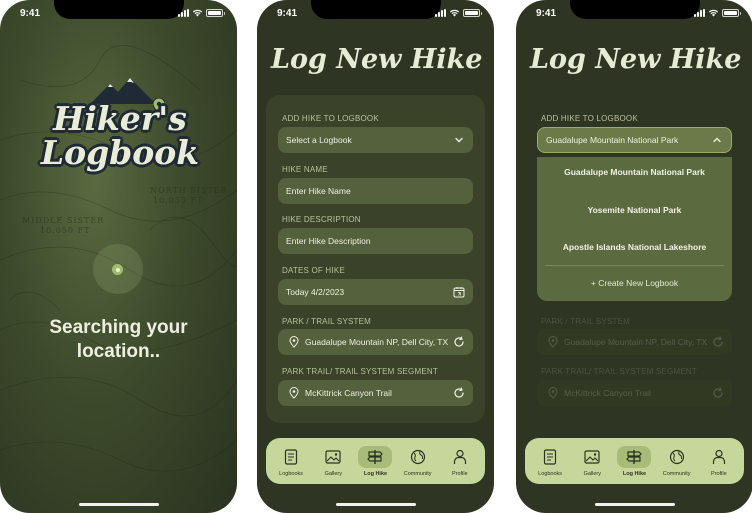  Describe the element at coordinates (717, 140) in the screenshot. I see `chevron-up-icon` at that location.